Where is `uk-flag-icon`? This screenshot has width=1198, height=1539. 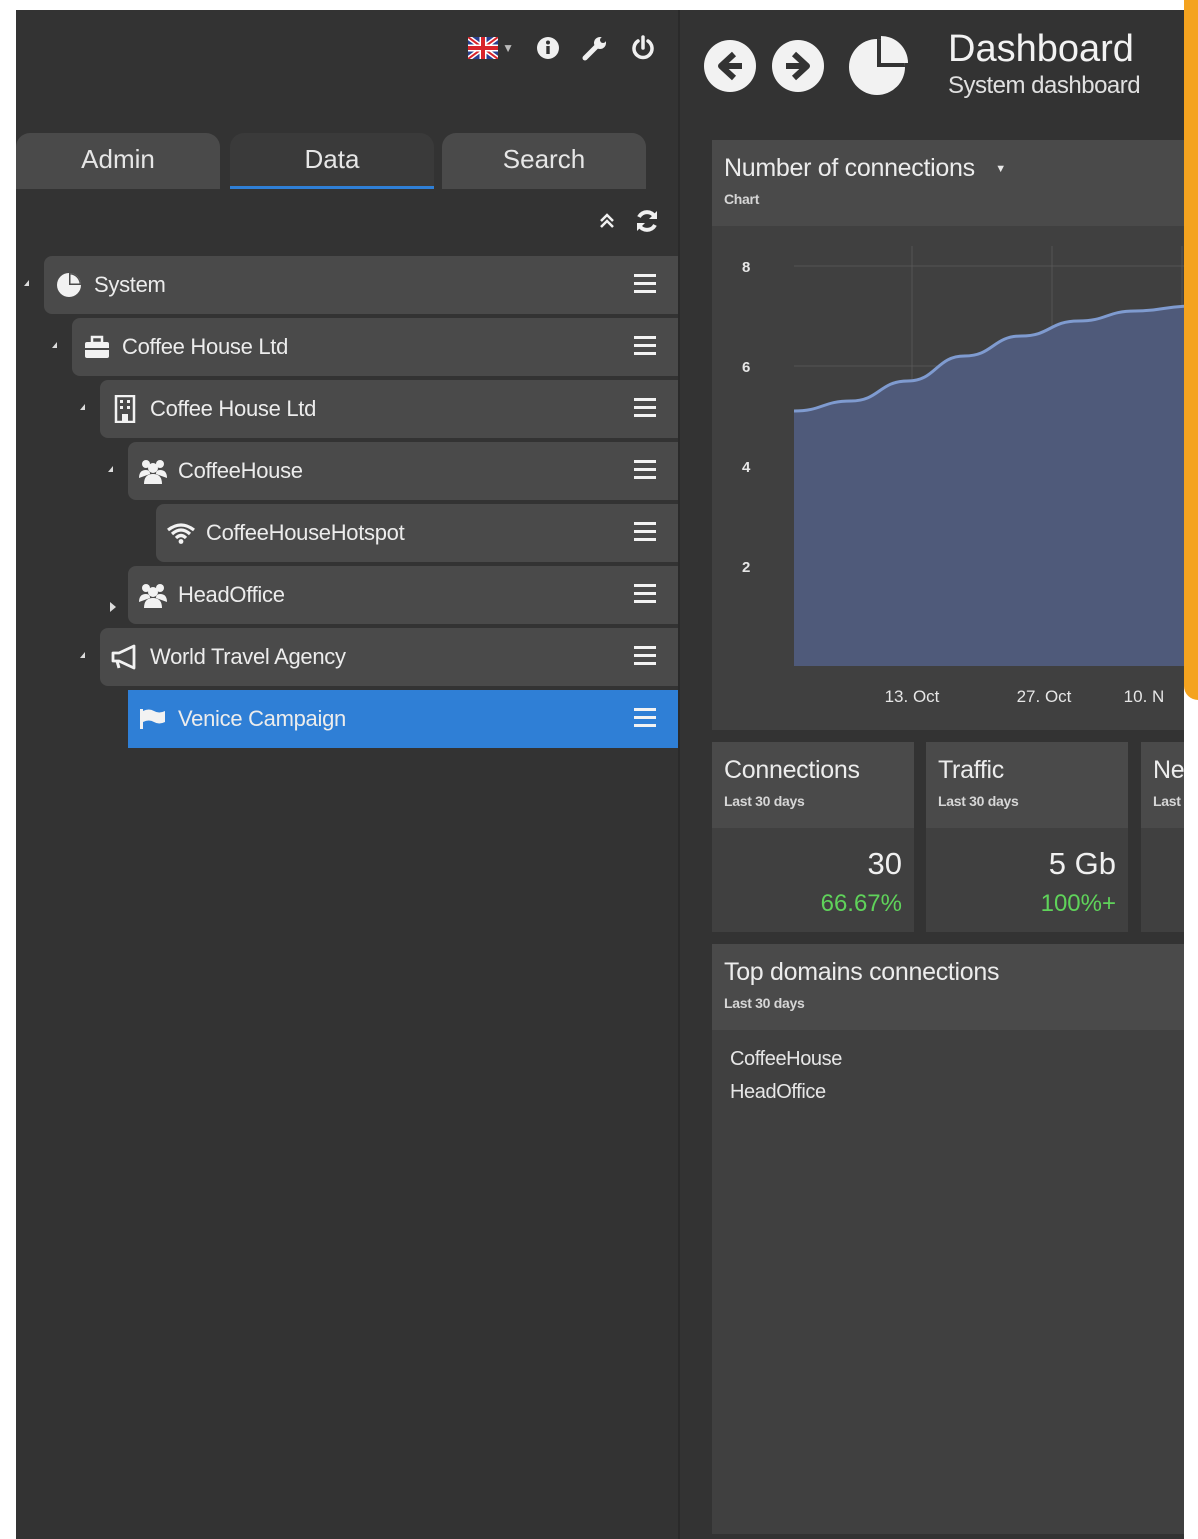
uk-flag-icon is located at coordinates (483, 48).